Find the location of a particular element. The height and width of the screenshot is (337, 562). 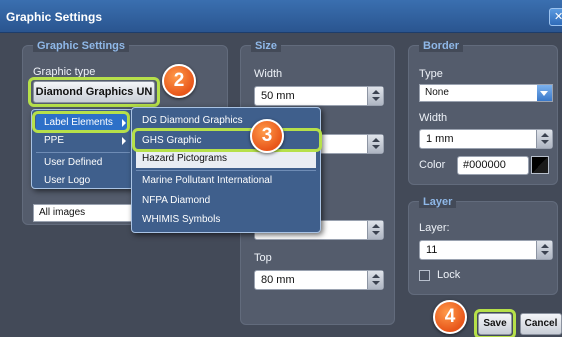

border-width-field: 1 mm is located at coordinates (486, 139).